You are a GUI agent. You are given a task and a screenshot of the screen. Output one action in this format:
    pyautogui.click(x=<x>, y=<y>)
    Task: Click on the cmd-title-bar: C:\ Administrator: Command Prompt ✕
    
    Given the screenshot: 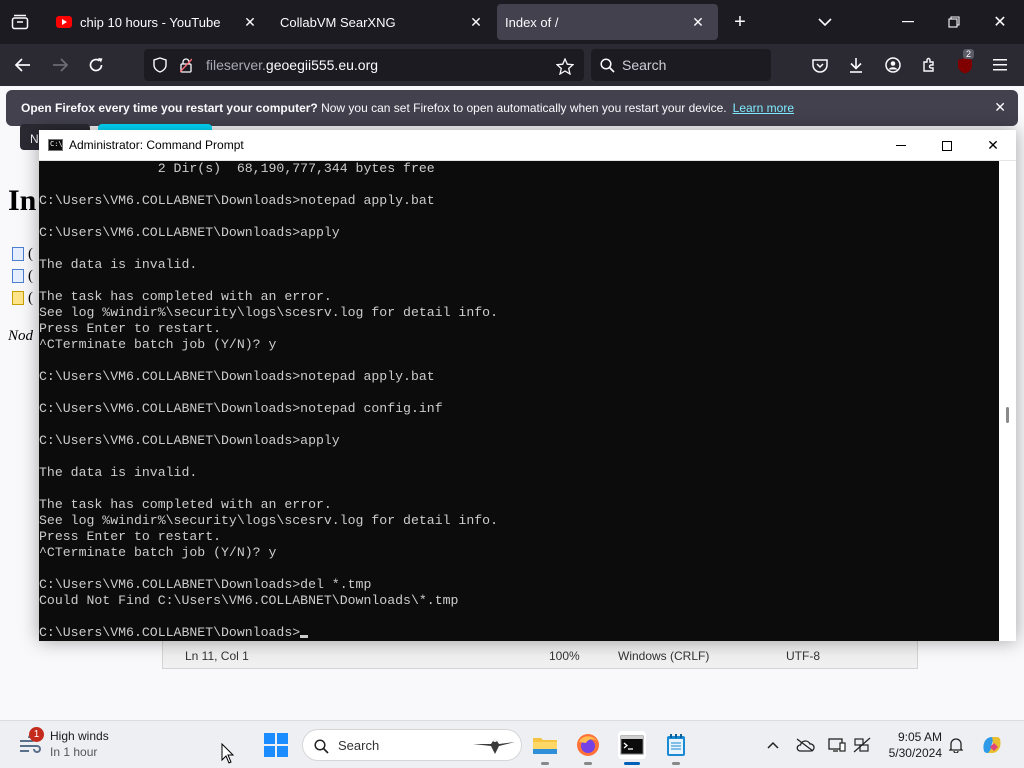 What is the action you would take?
    pyautogui.click(x=527, y=145)
    